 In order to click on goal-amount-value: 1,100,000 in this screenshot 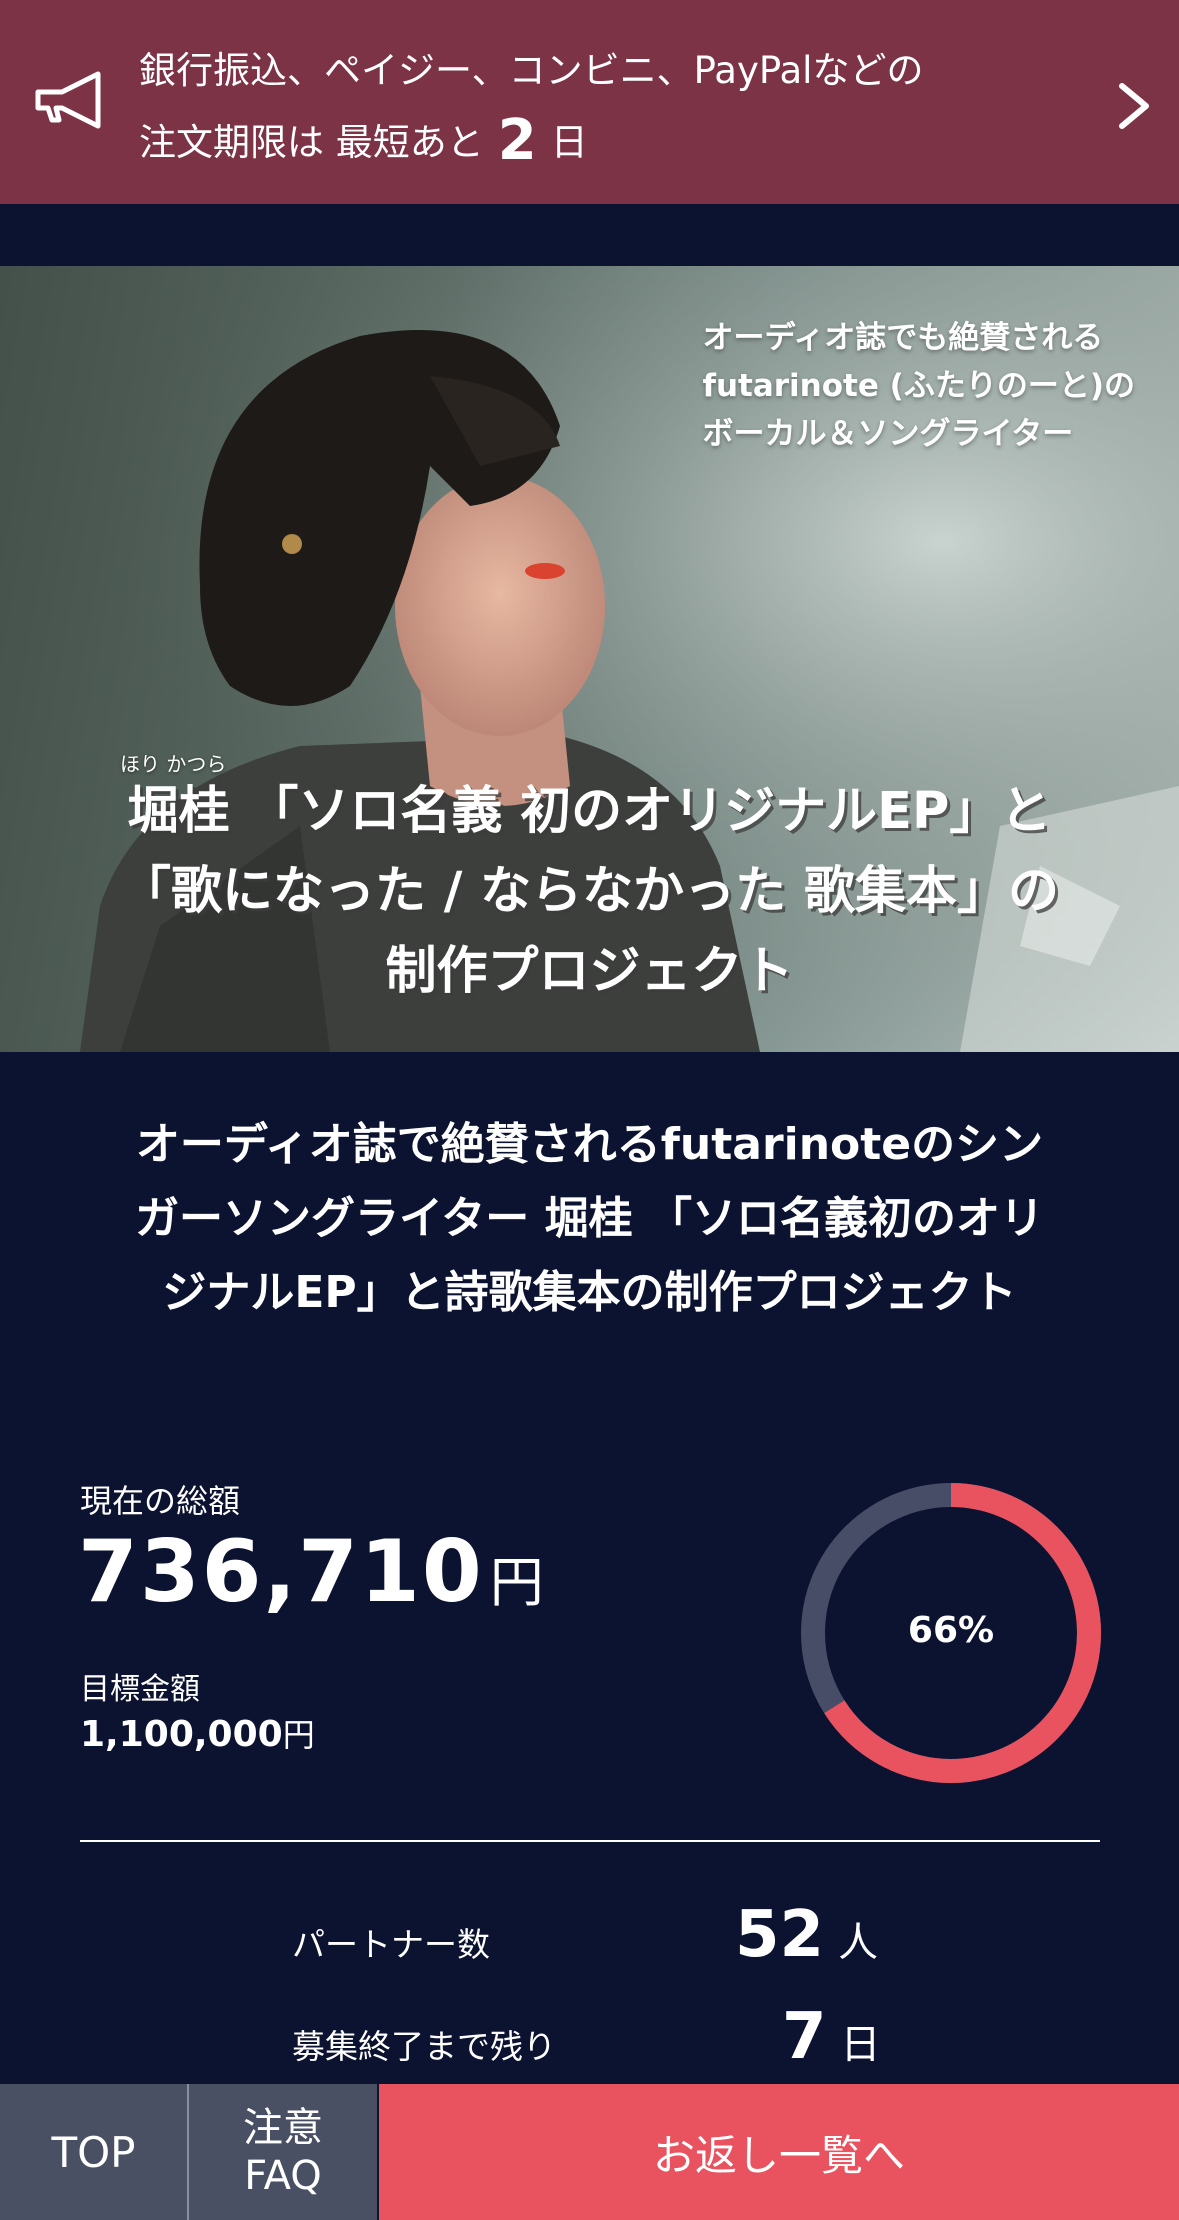, I will do `click(181, 1734)`.